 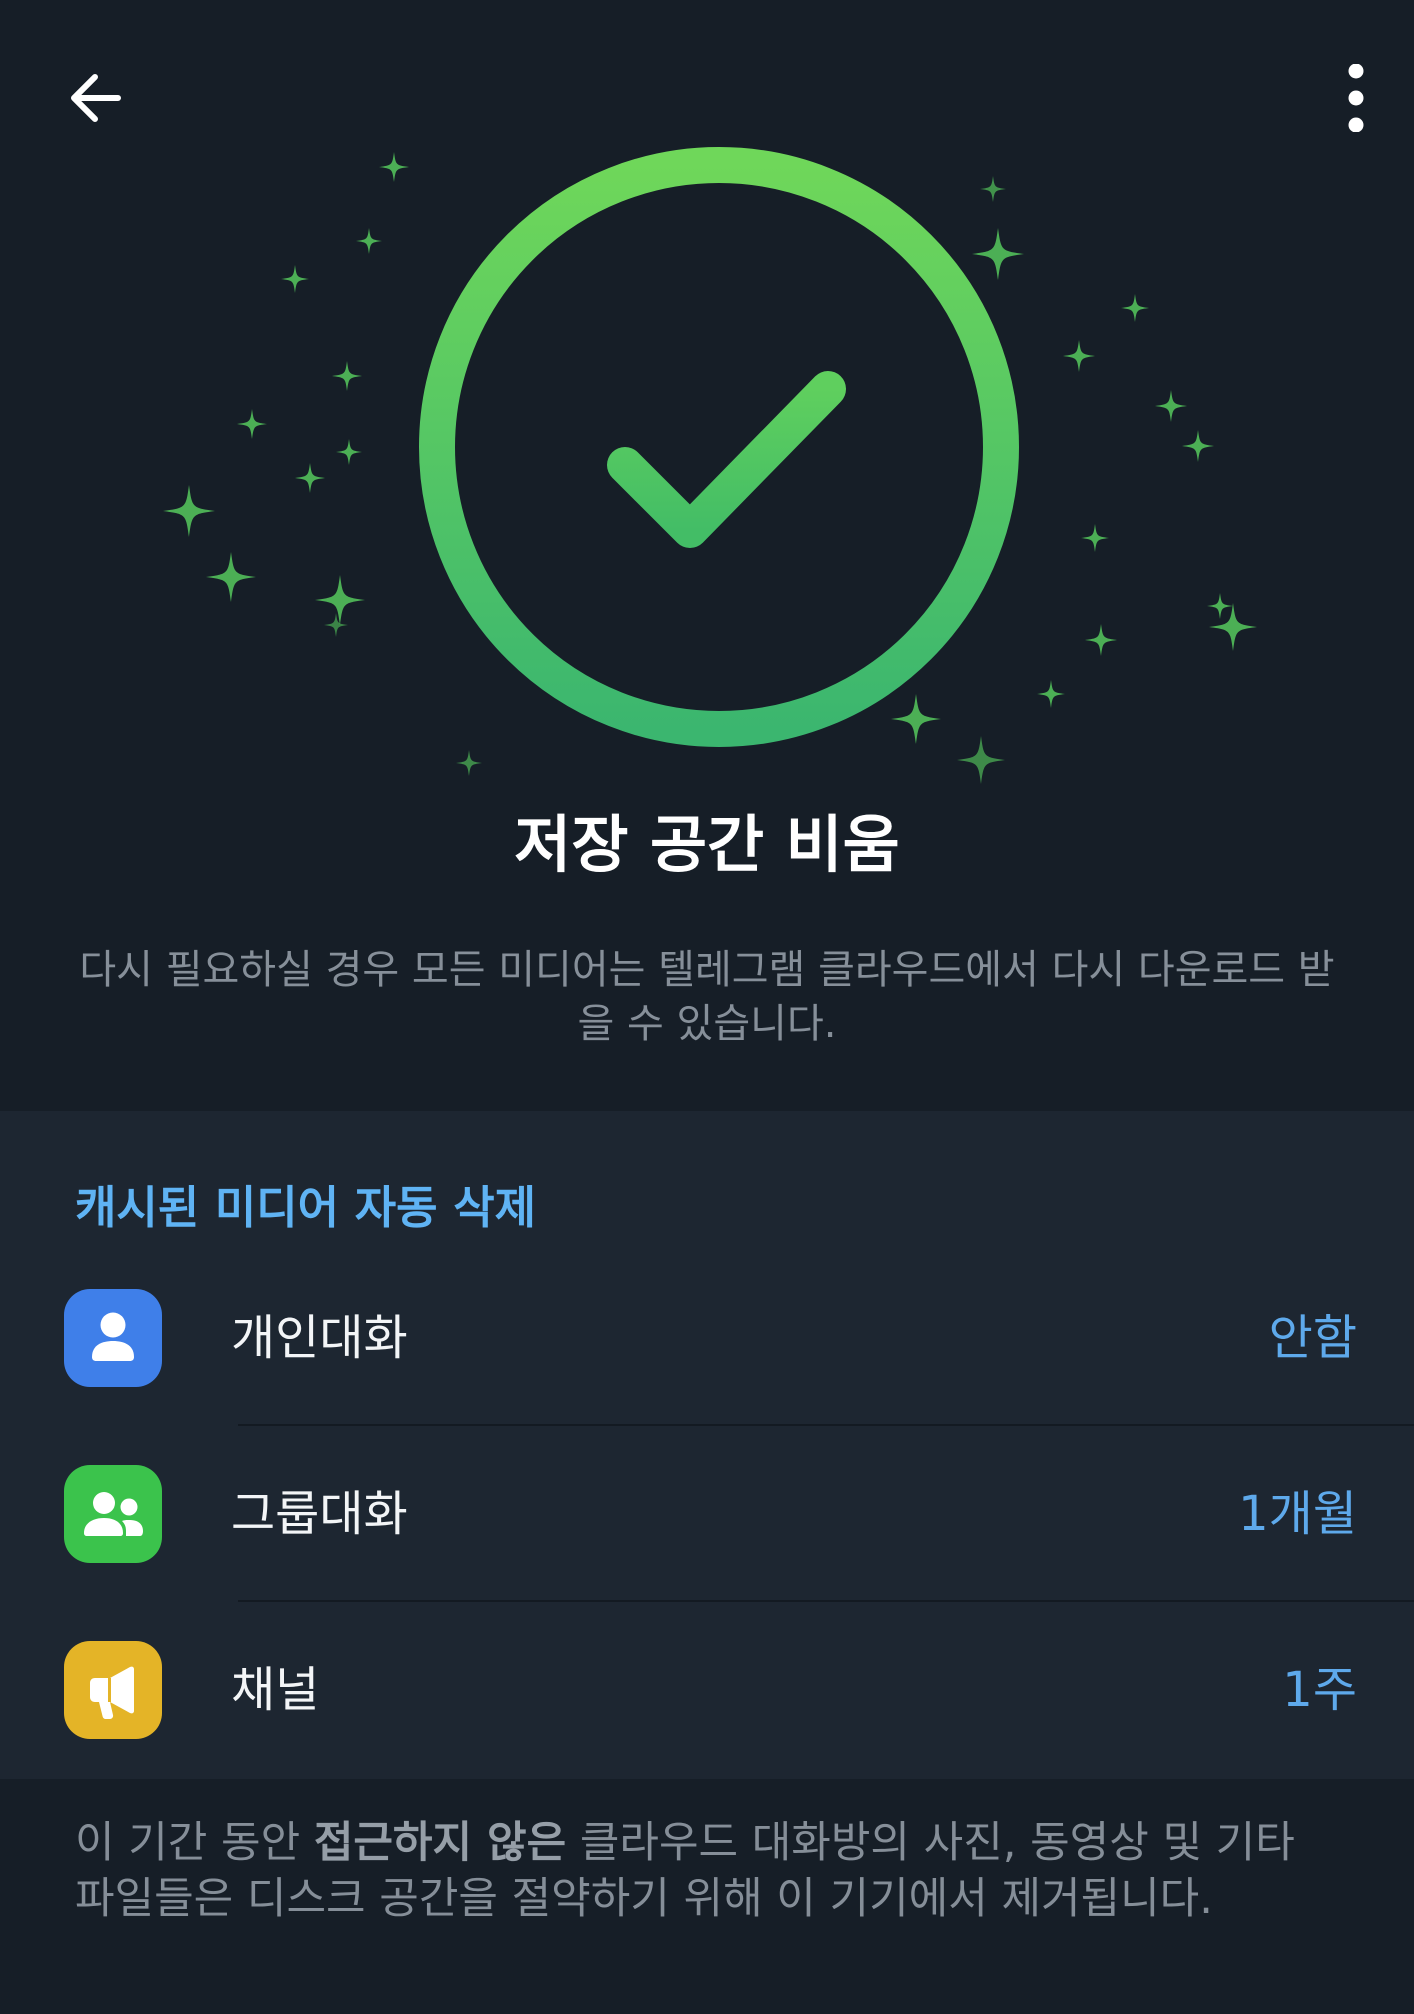 What do you see at coordinates (1319, 1690) in the screenshot?
I see `row-value: 1주` at bounding box center [1319, 1690].